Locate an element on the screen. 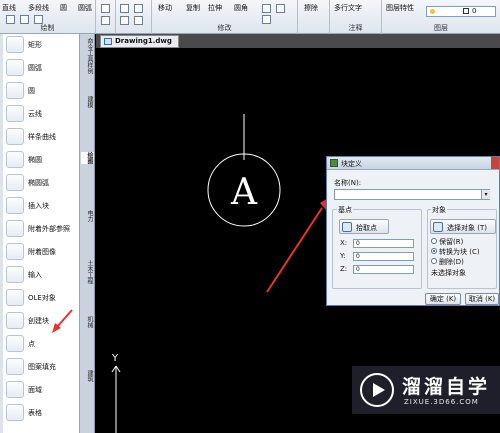 This screenshot has width=500, height=433. select-objects-icon is located at coordinates (438, 227).